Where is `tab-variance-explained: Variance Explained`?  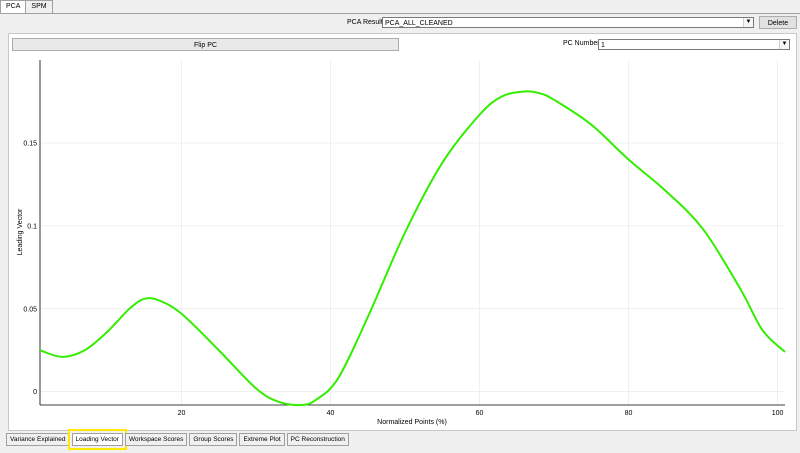
tab-variance-explained: Variance Explained is located at coordinates (38, 439).